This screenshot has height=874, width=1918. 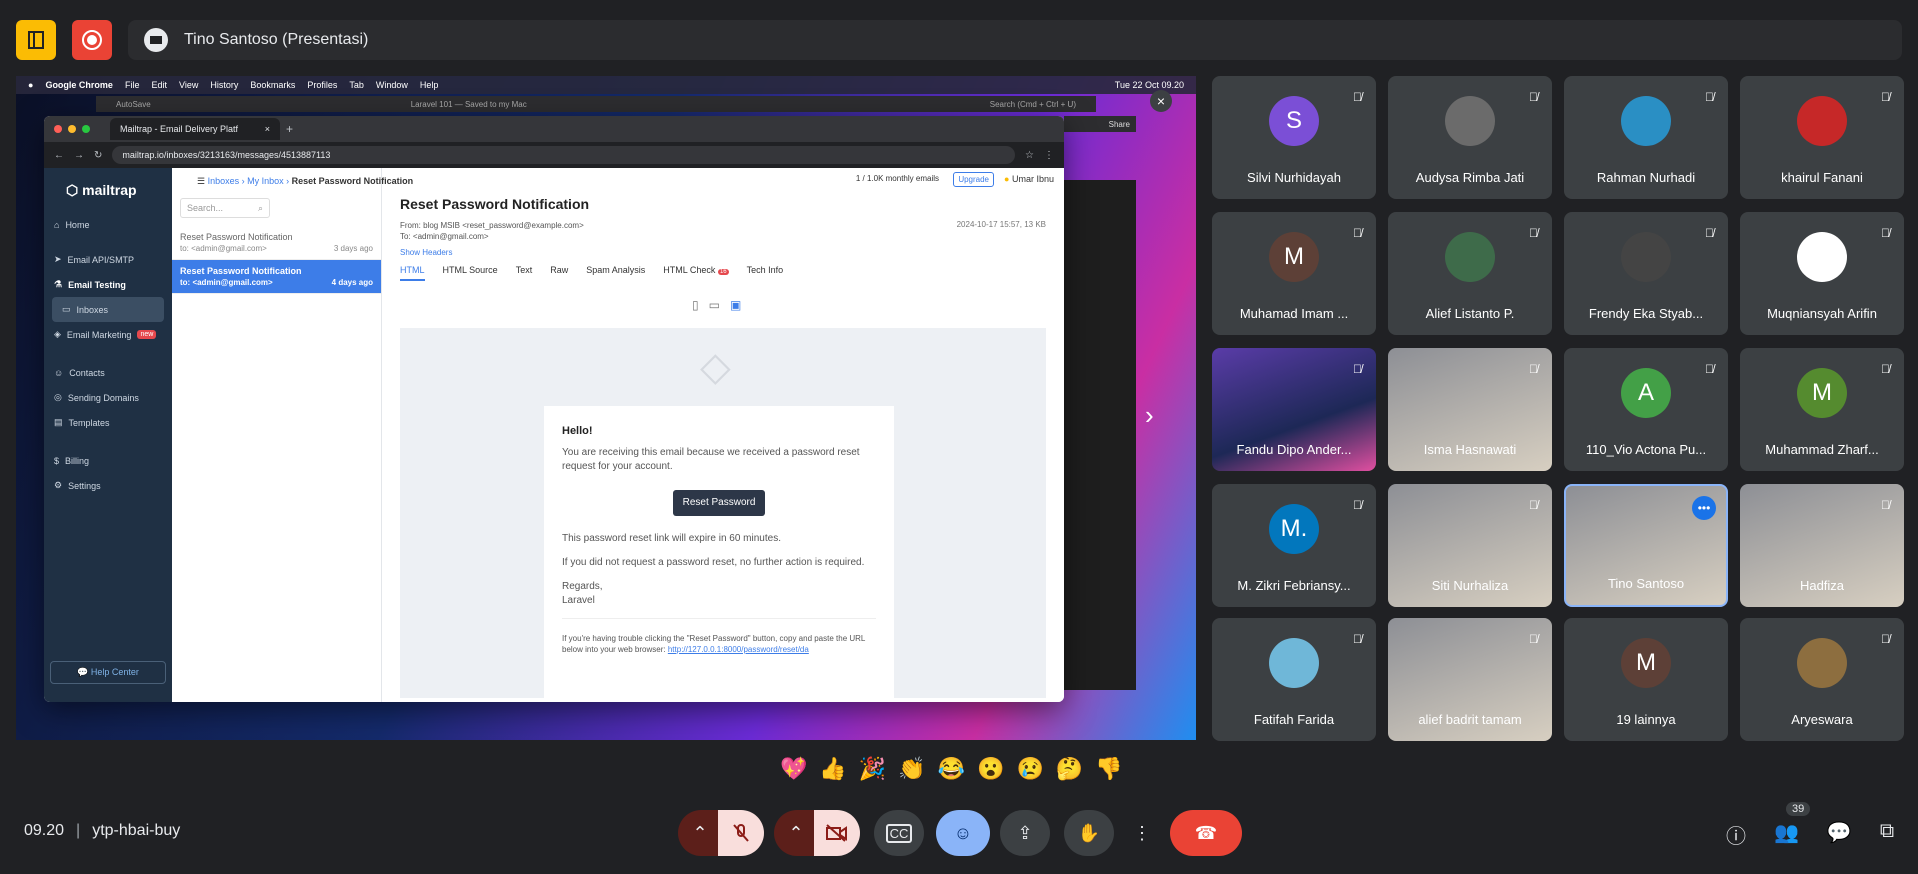 What do you see at coordinates (1069, 769) in the screenshot?
I see `thinking-reaction: 🤔` at bounding box center [1069, 769].